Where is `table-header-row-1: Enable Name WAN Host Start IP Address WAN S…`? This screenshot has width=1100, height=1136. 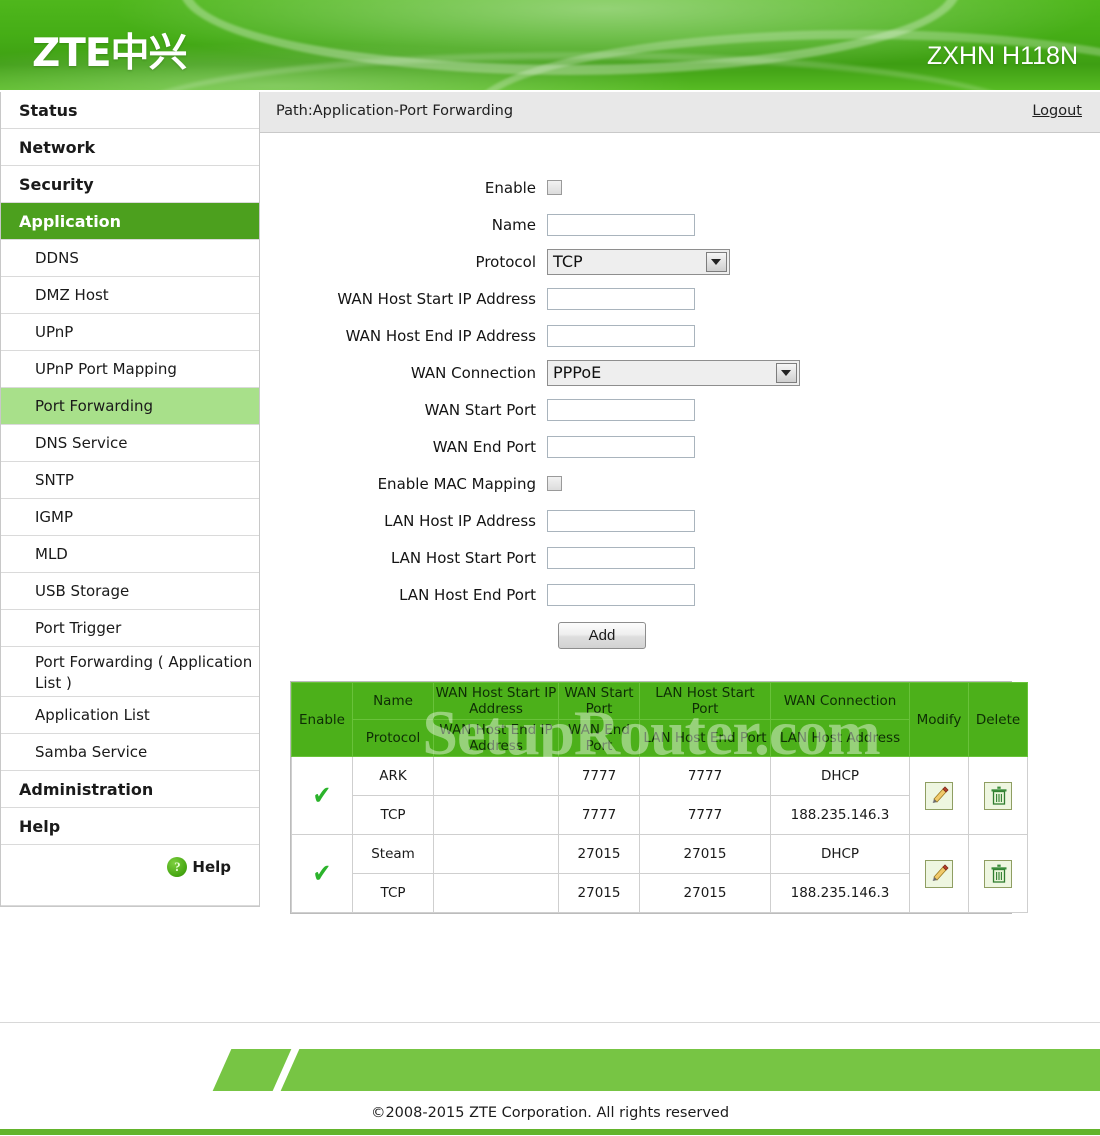
table-header-row-1: Enable Name WAN Host Start IP Address WAN S… is located at coordinates (659, 719).